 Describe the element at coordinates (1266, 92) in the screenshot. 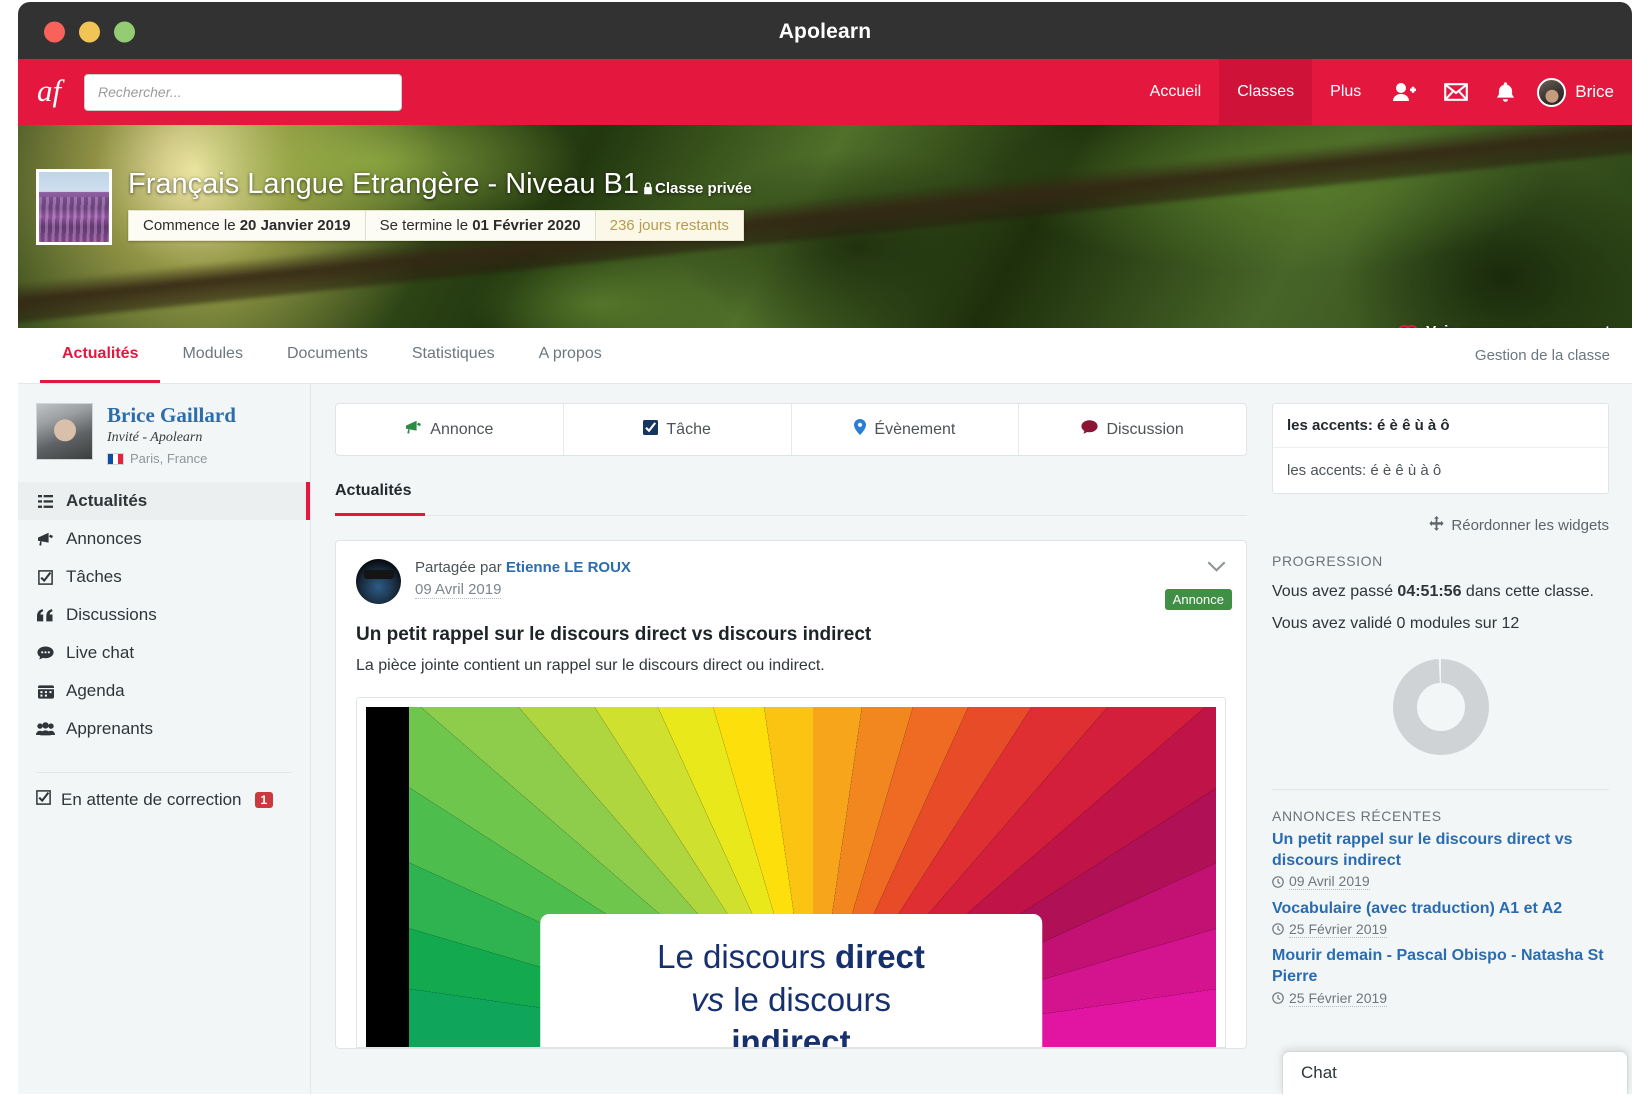

I see `nav-link-classes: Classes` at that location.